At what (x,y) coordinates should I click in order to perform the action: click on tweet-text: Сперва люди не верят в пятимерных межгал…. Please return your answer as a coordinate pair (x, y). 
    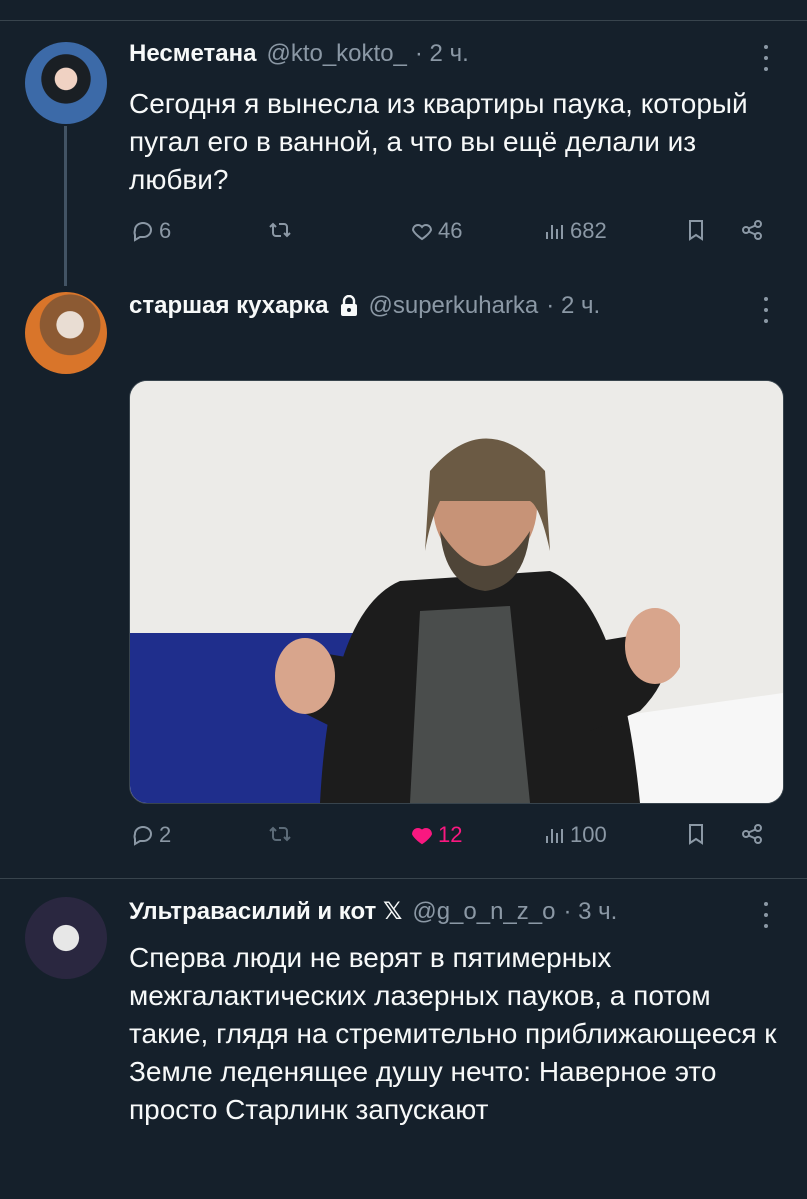
    Looking at the image, I should click on (453, 1033).